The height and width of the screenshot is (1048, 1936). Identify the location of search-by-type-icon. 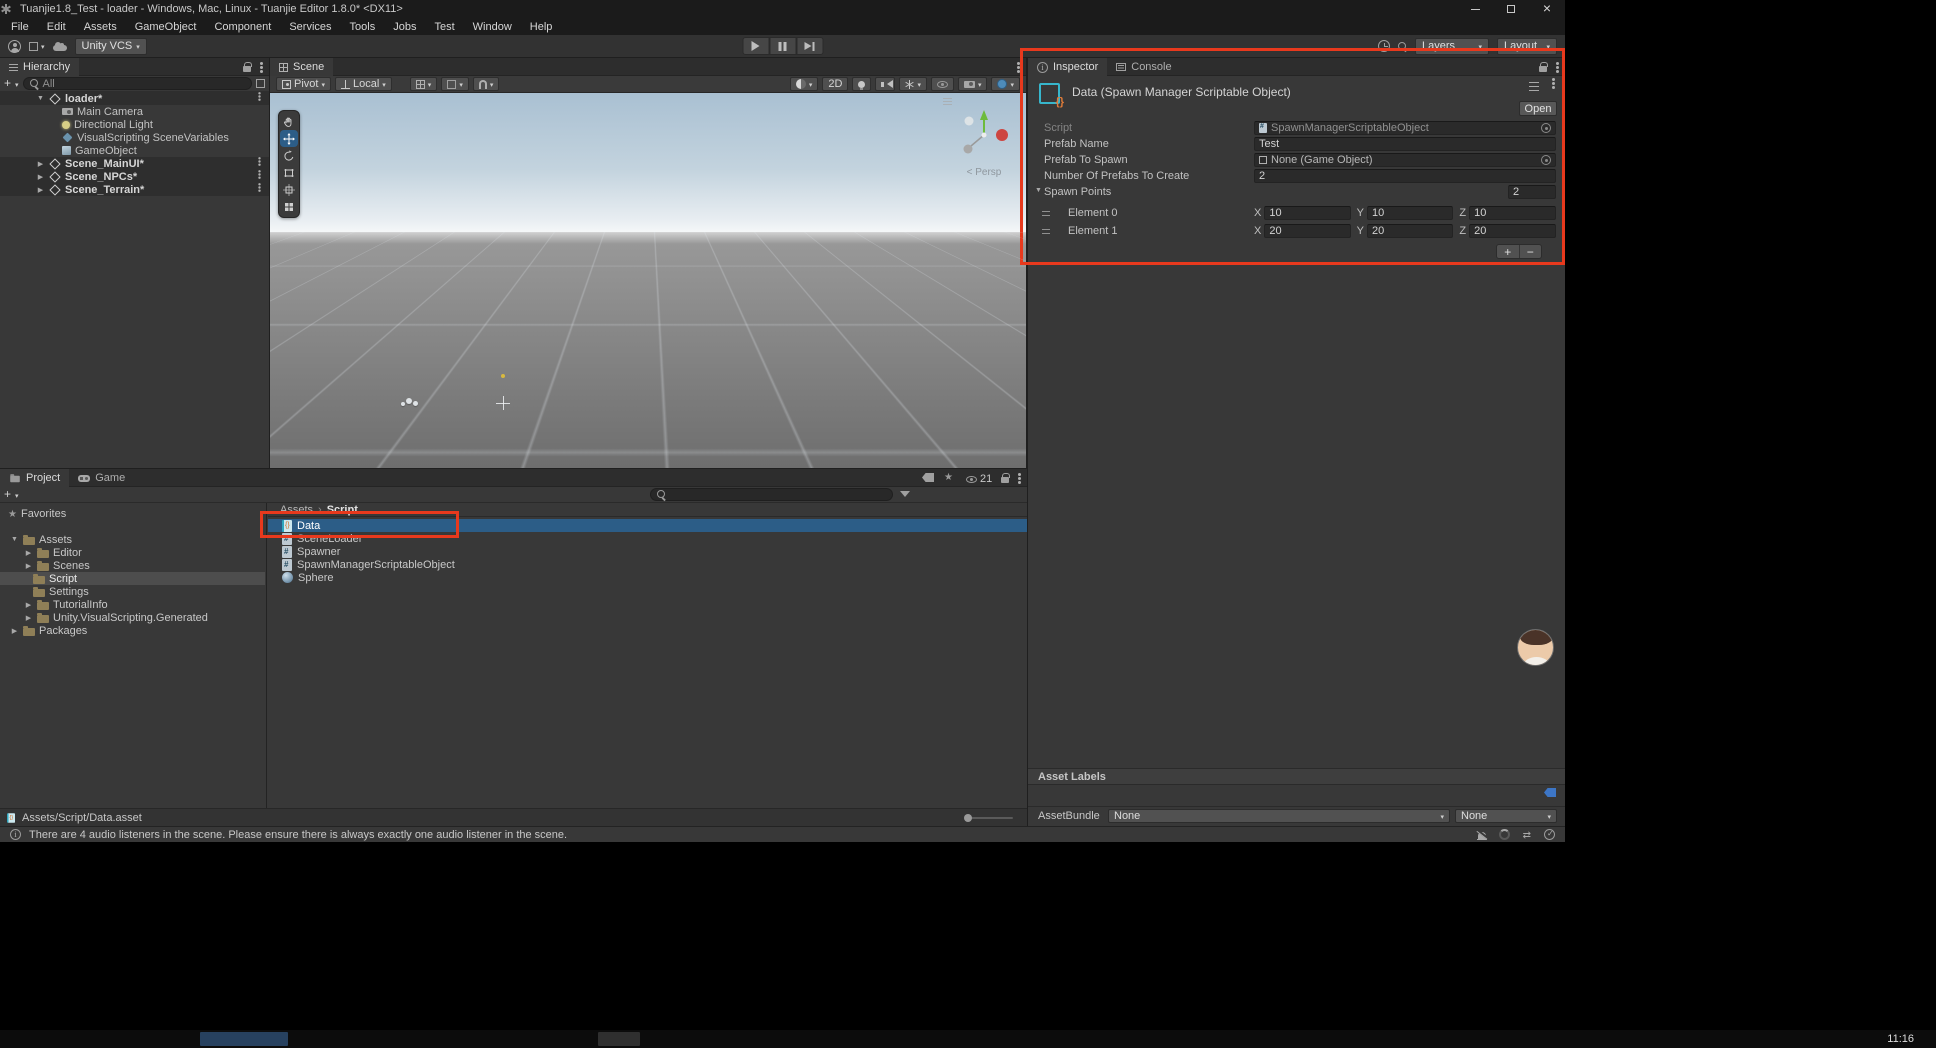
(905, 496).